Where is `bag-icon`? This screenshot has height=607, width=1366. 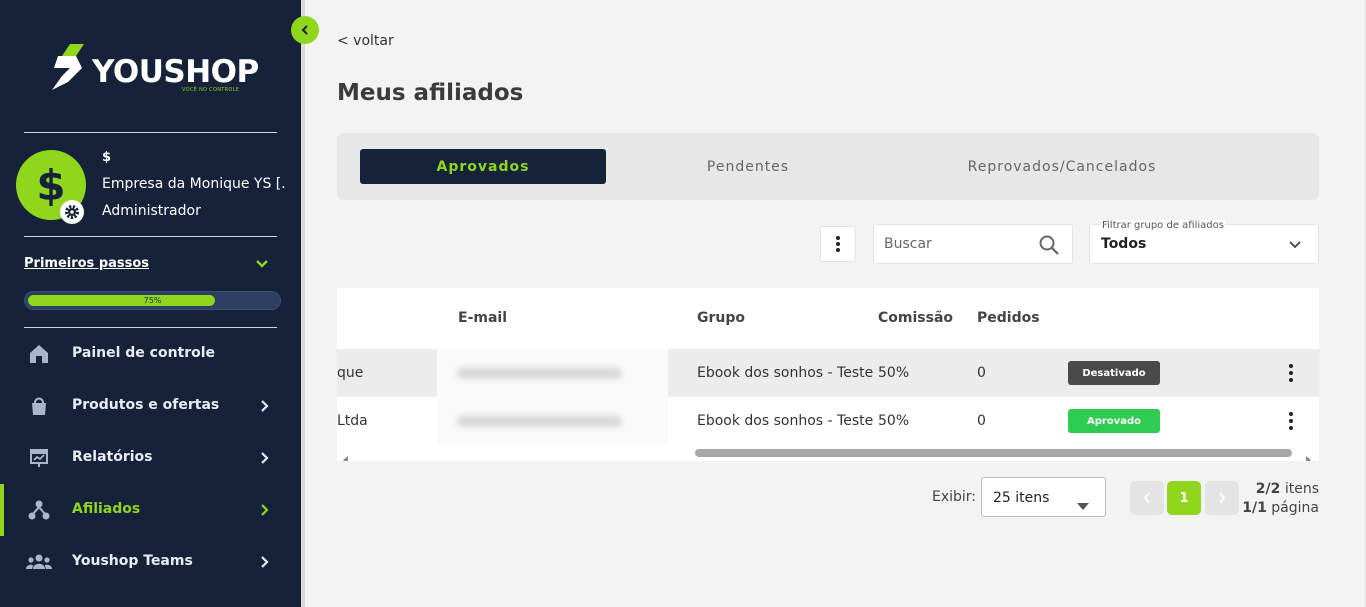 bag-icon is located at coordinates (39, 406).